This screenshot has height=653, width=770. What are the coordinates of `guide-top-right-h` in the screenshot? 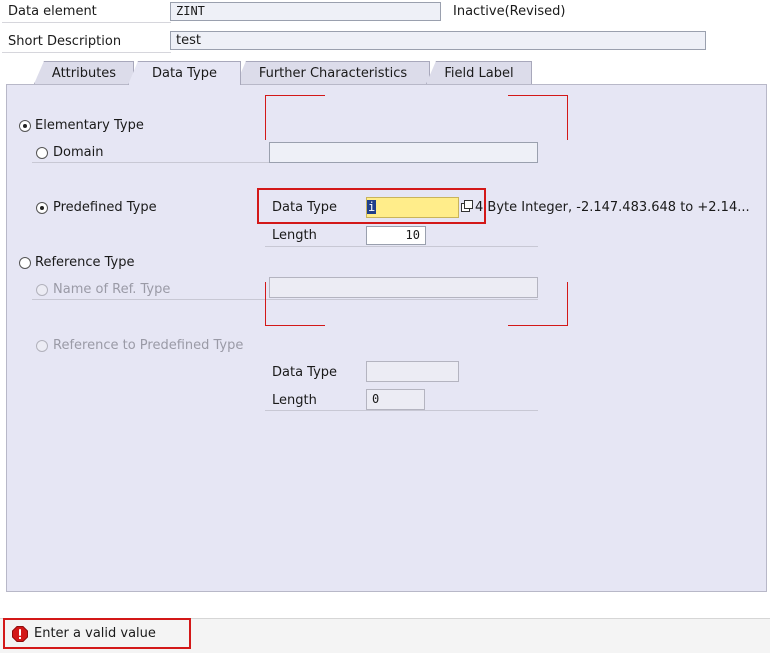 It's located at (538, 95).